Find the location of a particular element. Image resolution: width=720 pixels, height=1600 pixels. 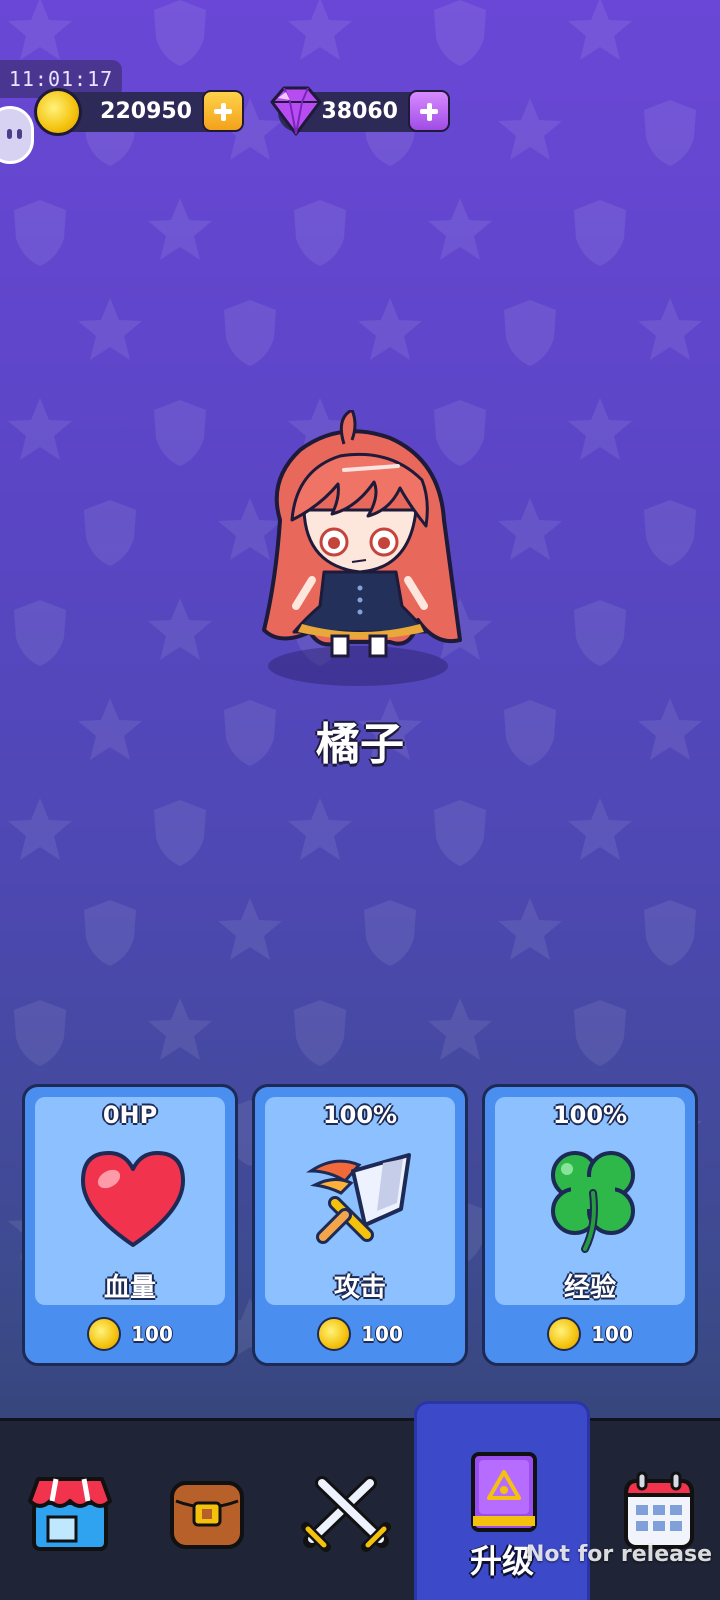

sword-icon is located at coordinates (358, 1198).